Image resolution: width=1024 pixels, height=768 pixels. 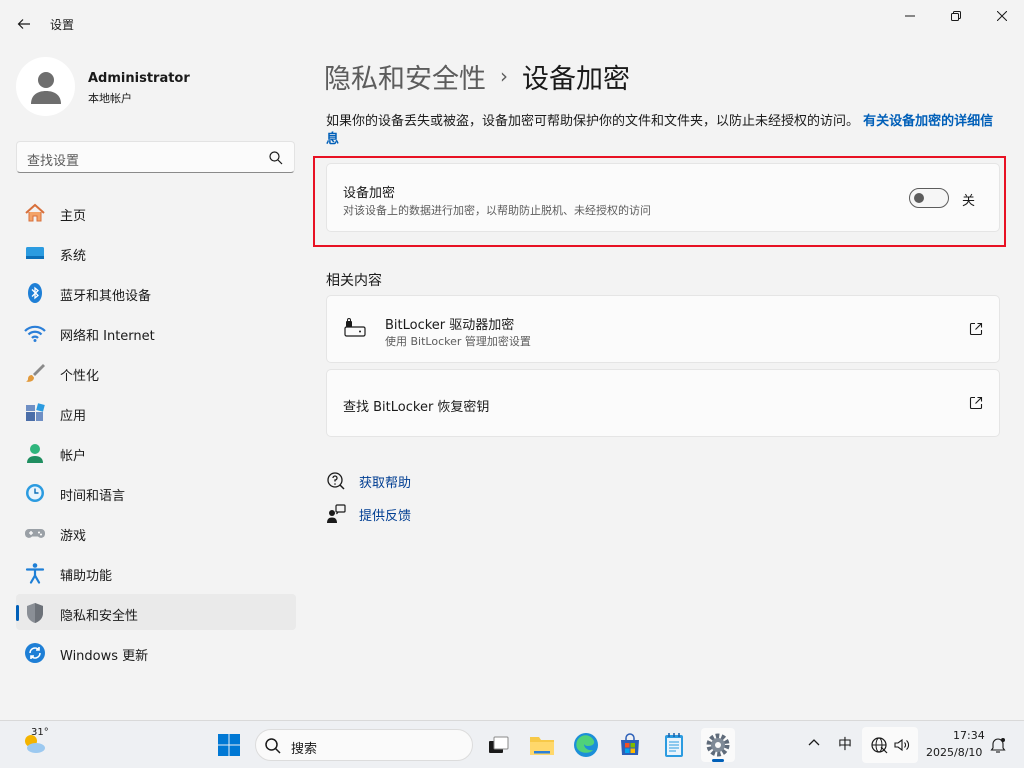 What do you see at coordinates (385, 514) in the screenshot?
I see `feedback-link: 提供反馈` at bounding box center [385, 514].